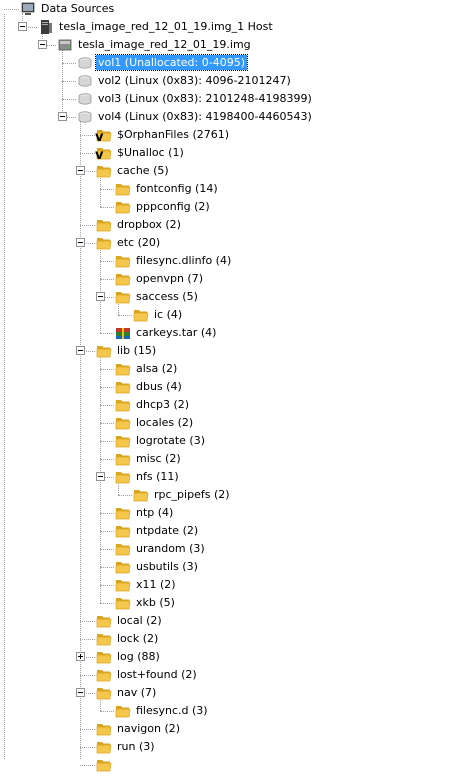  What do you see at coordinates (224, 567) in the screenshot?
I see `tree-node: usbutils (3)` at bounding box center [224, 567].